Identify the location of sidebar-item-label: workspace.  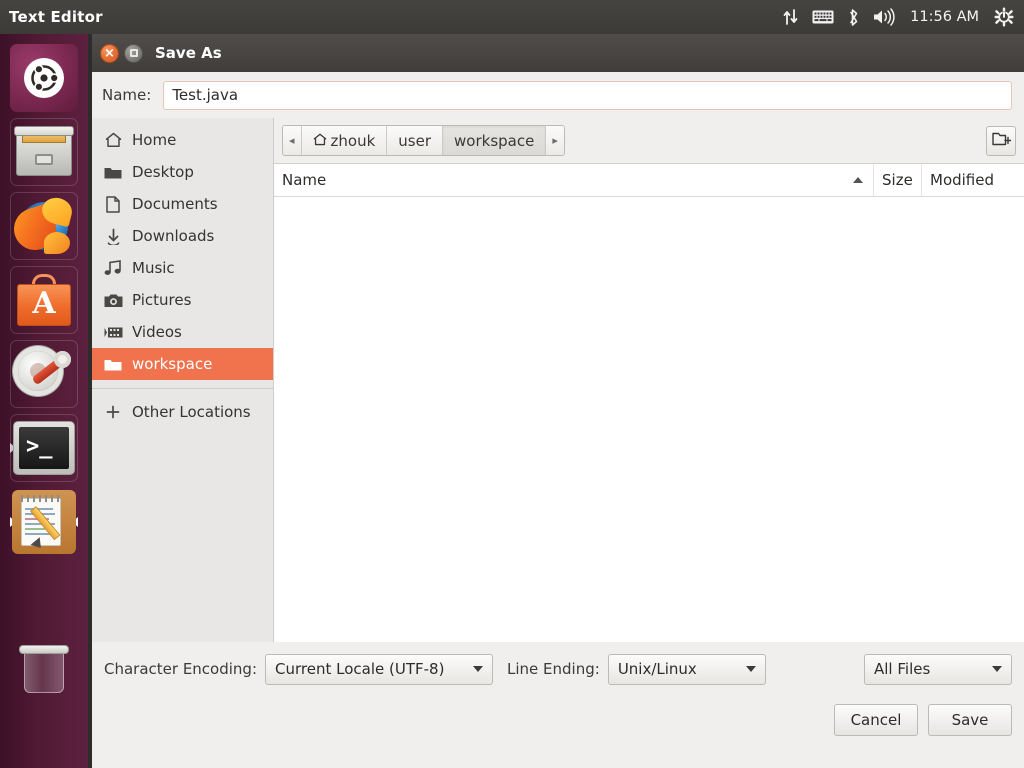
(172, 364).